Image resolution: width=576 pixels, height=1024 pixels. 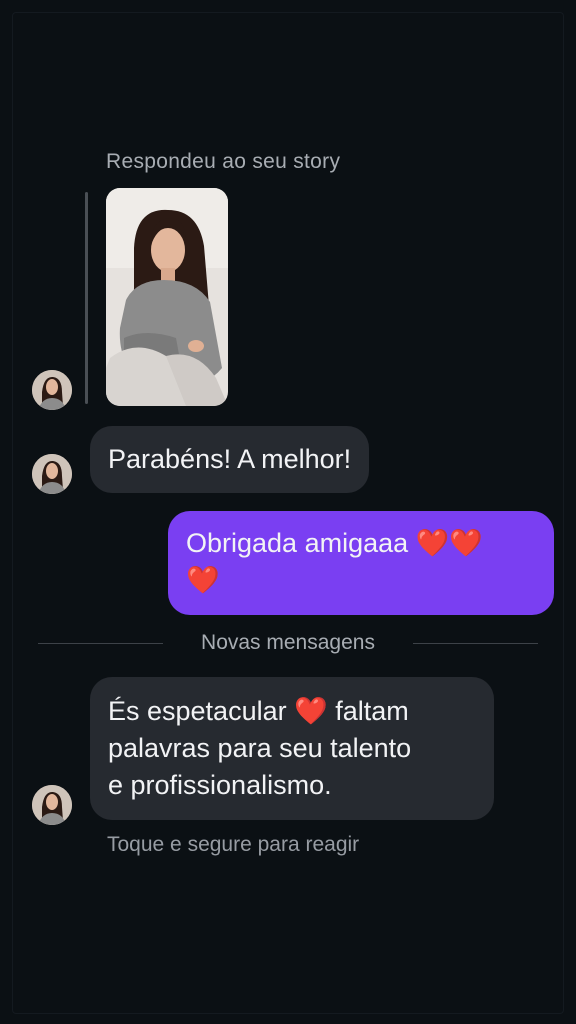 I want to click on message-text: Parabéns! A melhor!, so click(x=230, y=459).